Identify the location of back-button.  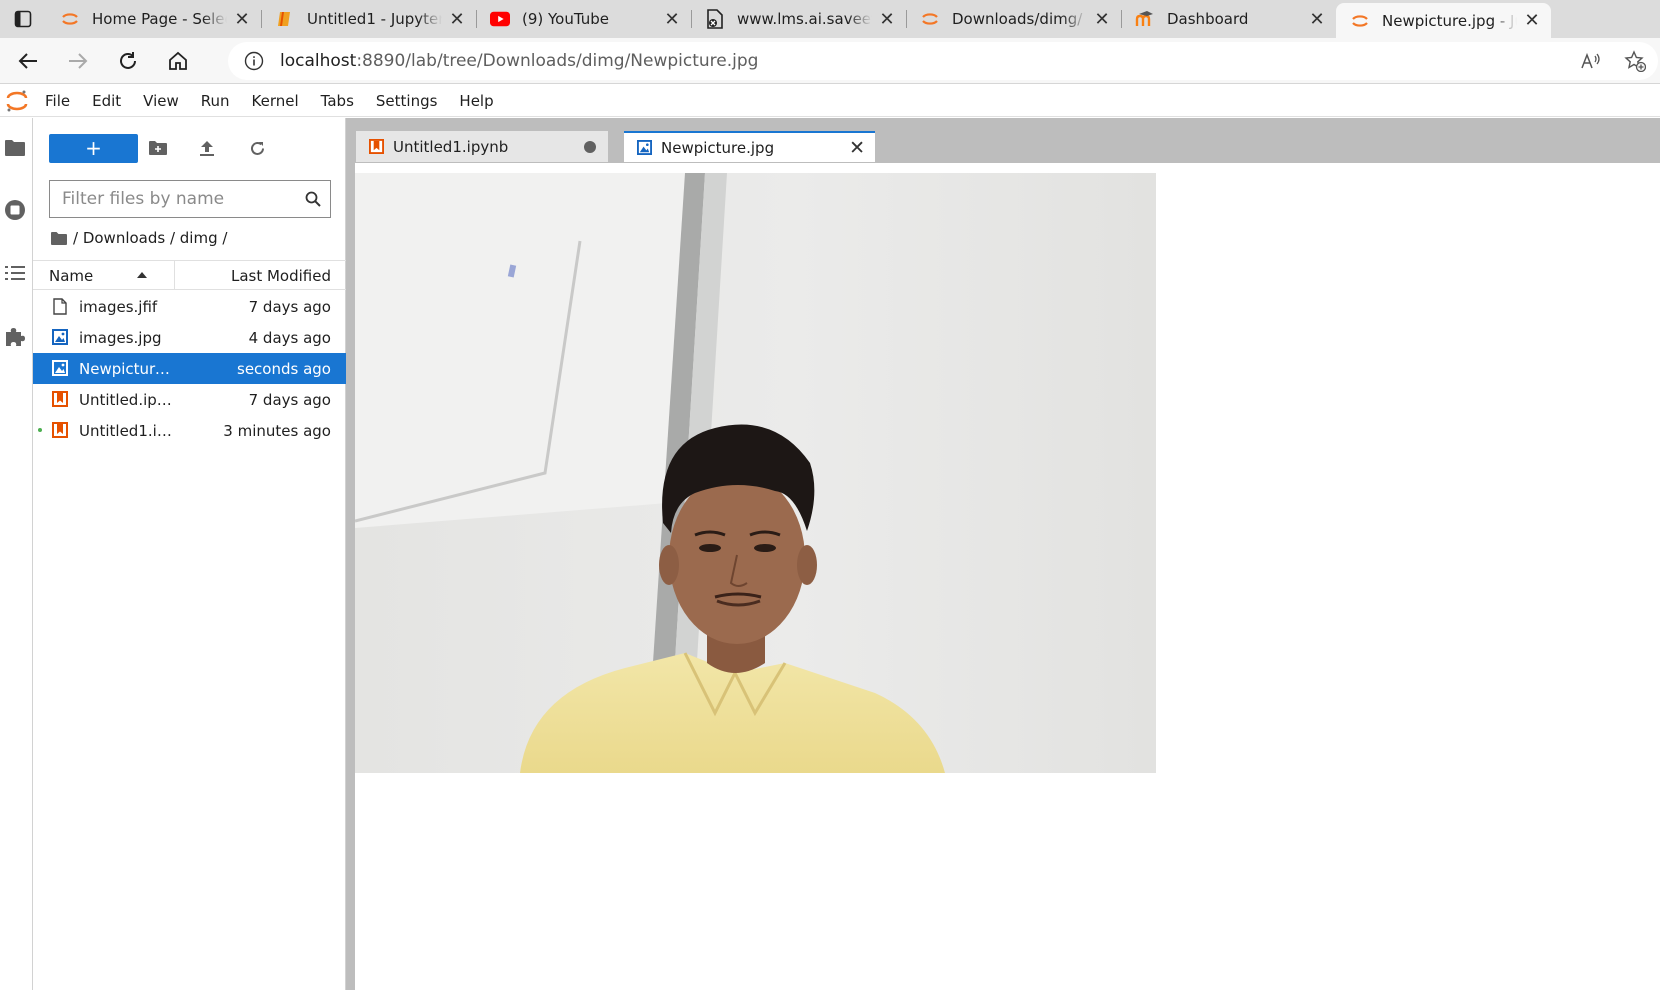
(28, 61).